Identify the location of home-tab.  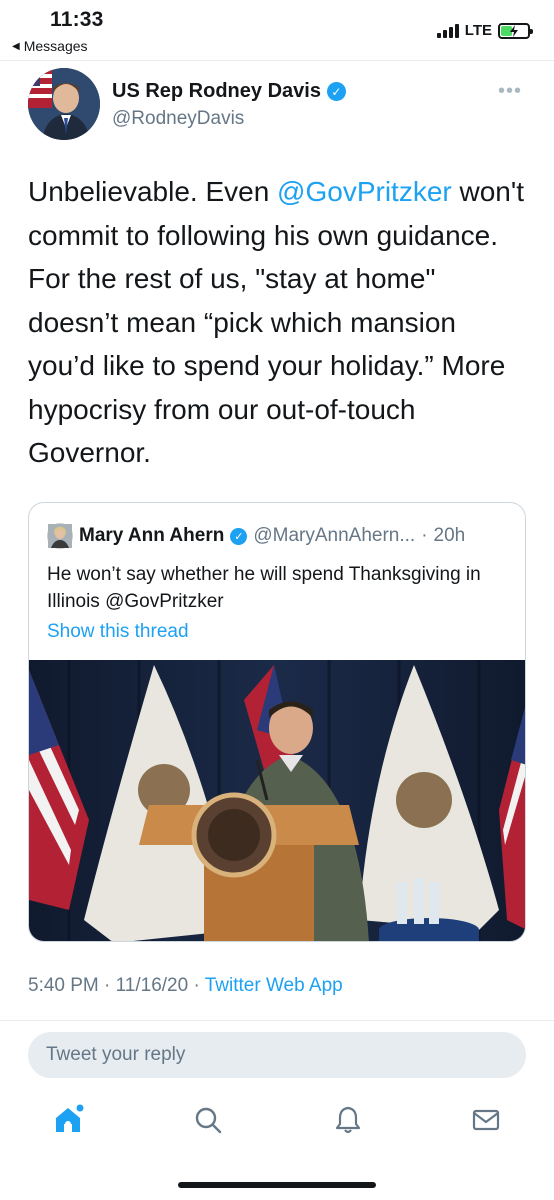
(68, 1120).